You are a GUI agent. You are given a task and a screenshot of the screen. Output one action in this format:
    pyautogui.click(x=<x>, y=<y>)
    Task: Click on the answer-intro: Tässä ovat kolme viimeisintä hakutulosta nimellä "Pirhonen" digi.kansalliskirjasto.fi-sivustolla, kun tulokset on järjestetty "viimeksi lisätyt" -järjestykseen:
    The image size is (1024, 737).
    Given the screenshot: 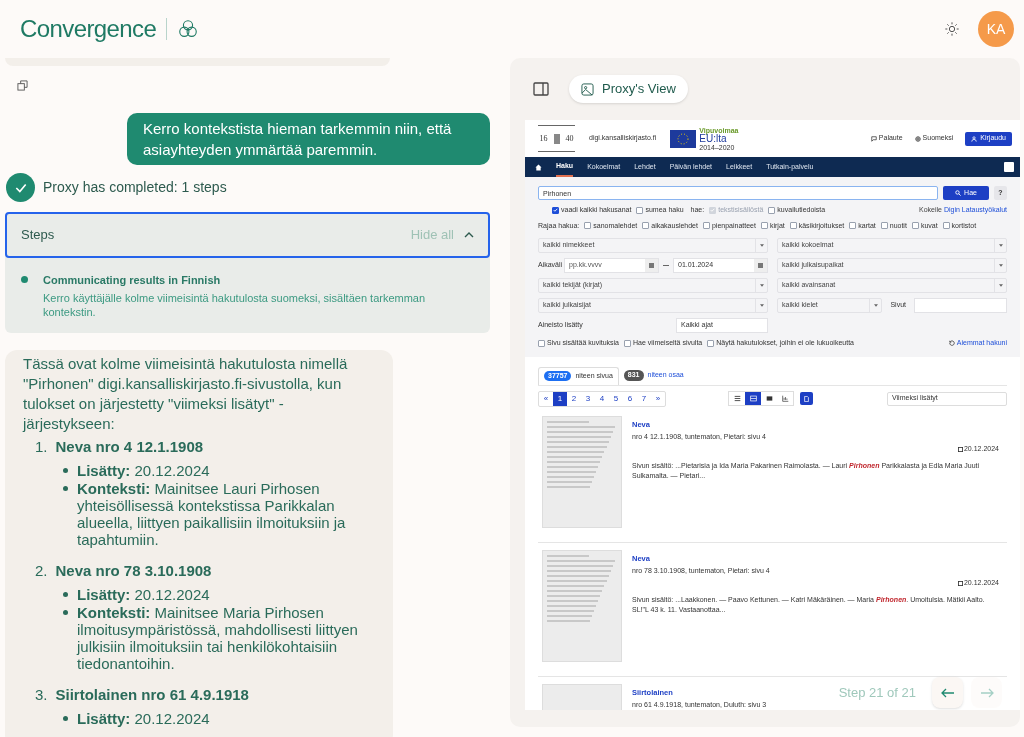 What is the action you would take?
    pyautogui.click(x=186, y=393)
    